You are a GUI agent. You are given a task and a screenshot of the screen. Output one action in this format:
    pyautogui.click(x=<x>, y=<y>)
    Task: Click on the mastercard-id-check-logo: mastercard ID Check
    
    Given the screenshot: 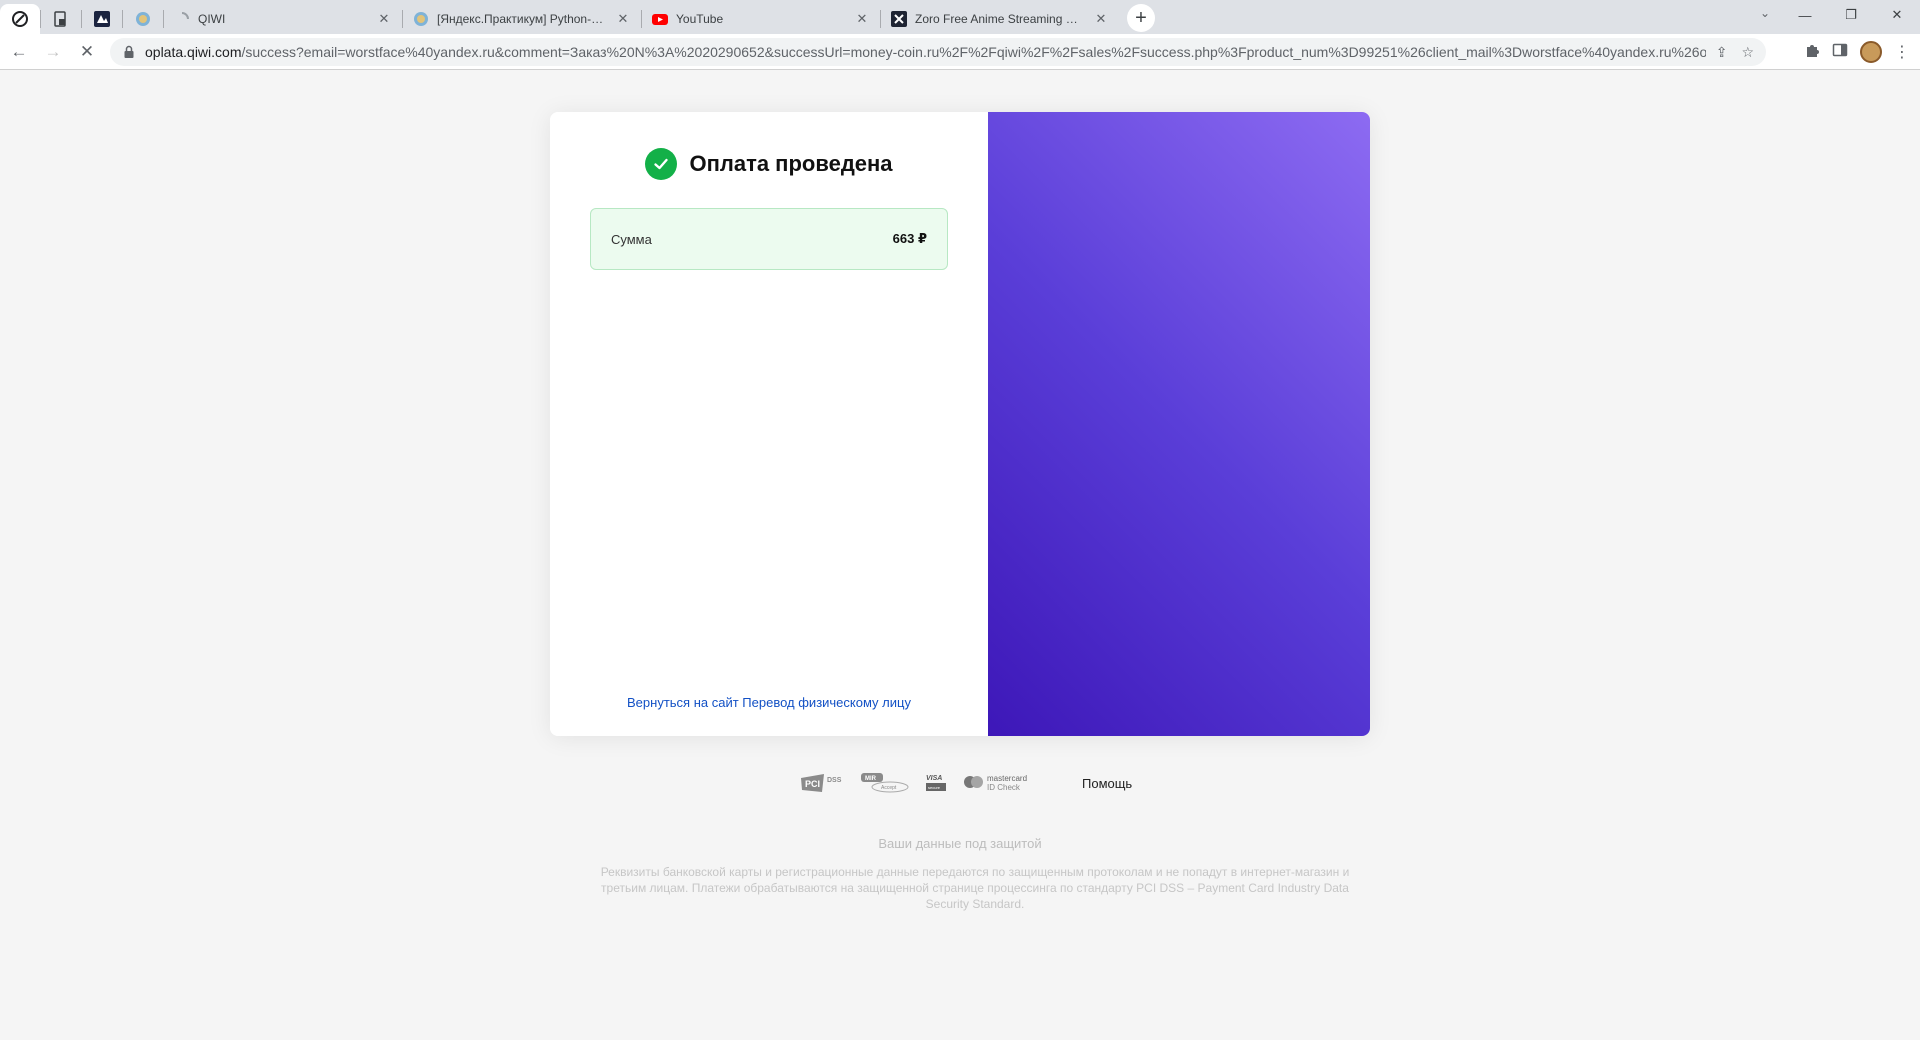 What is the action you would take?
    pyautogui.click(x=1004, y=783)
    